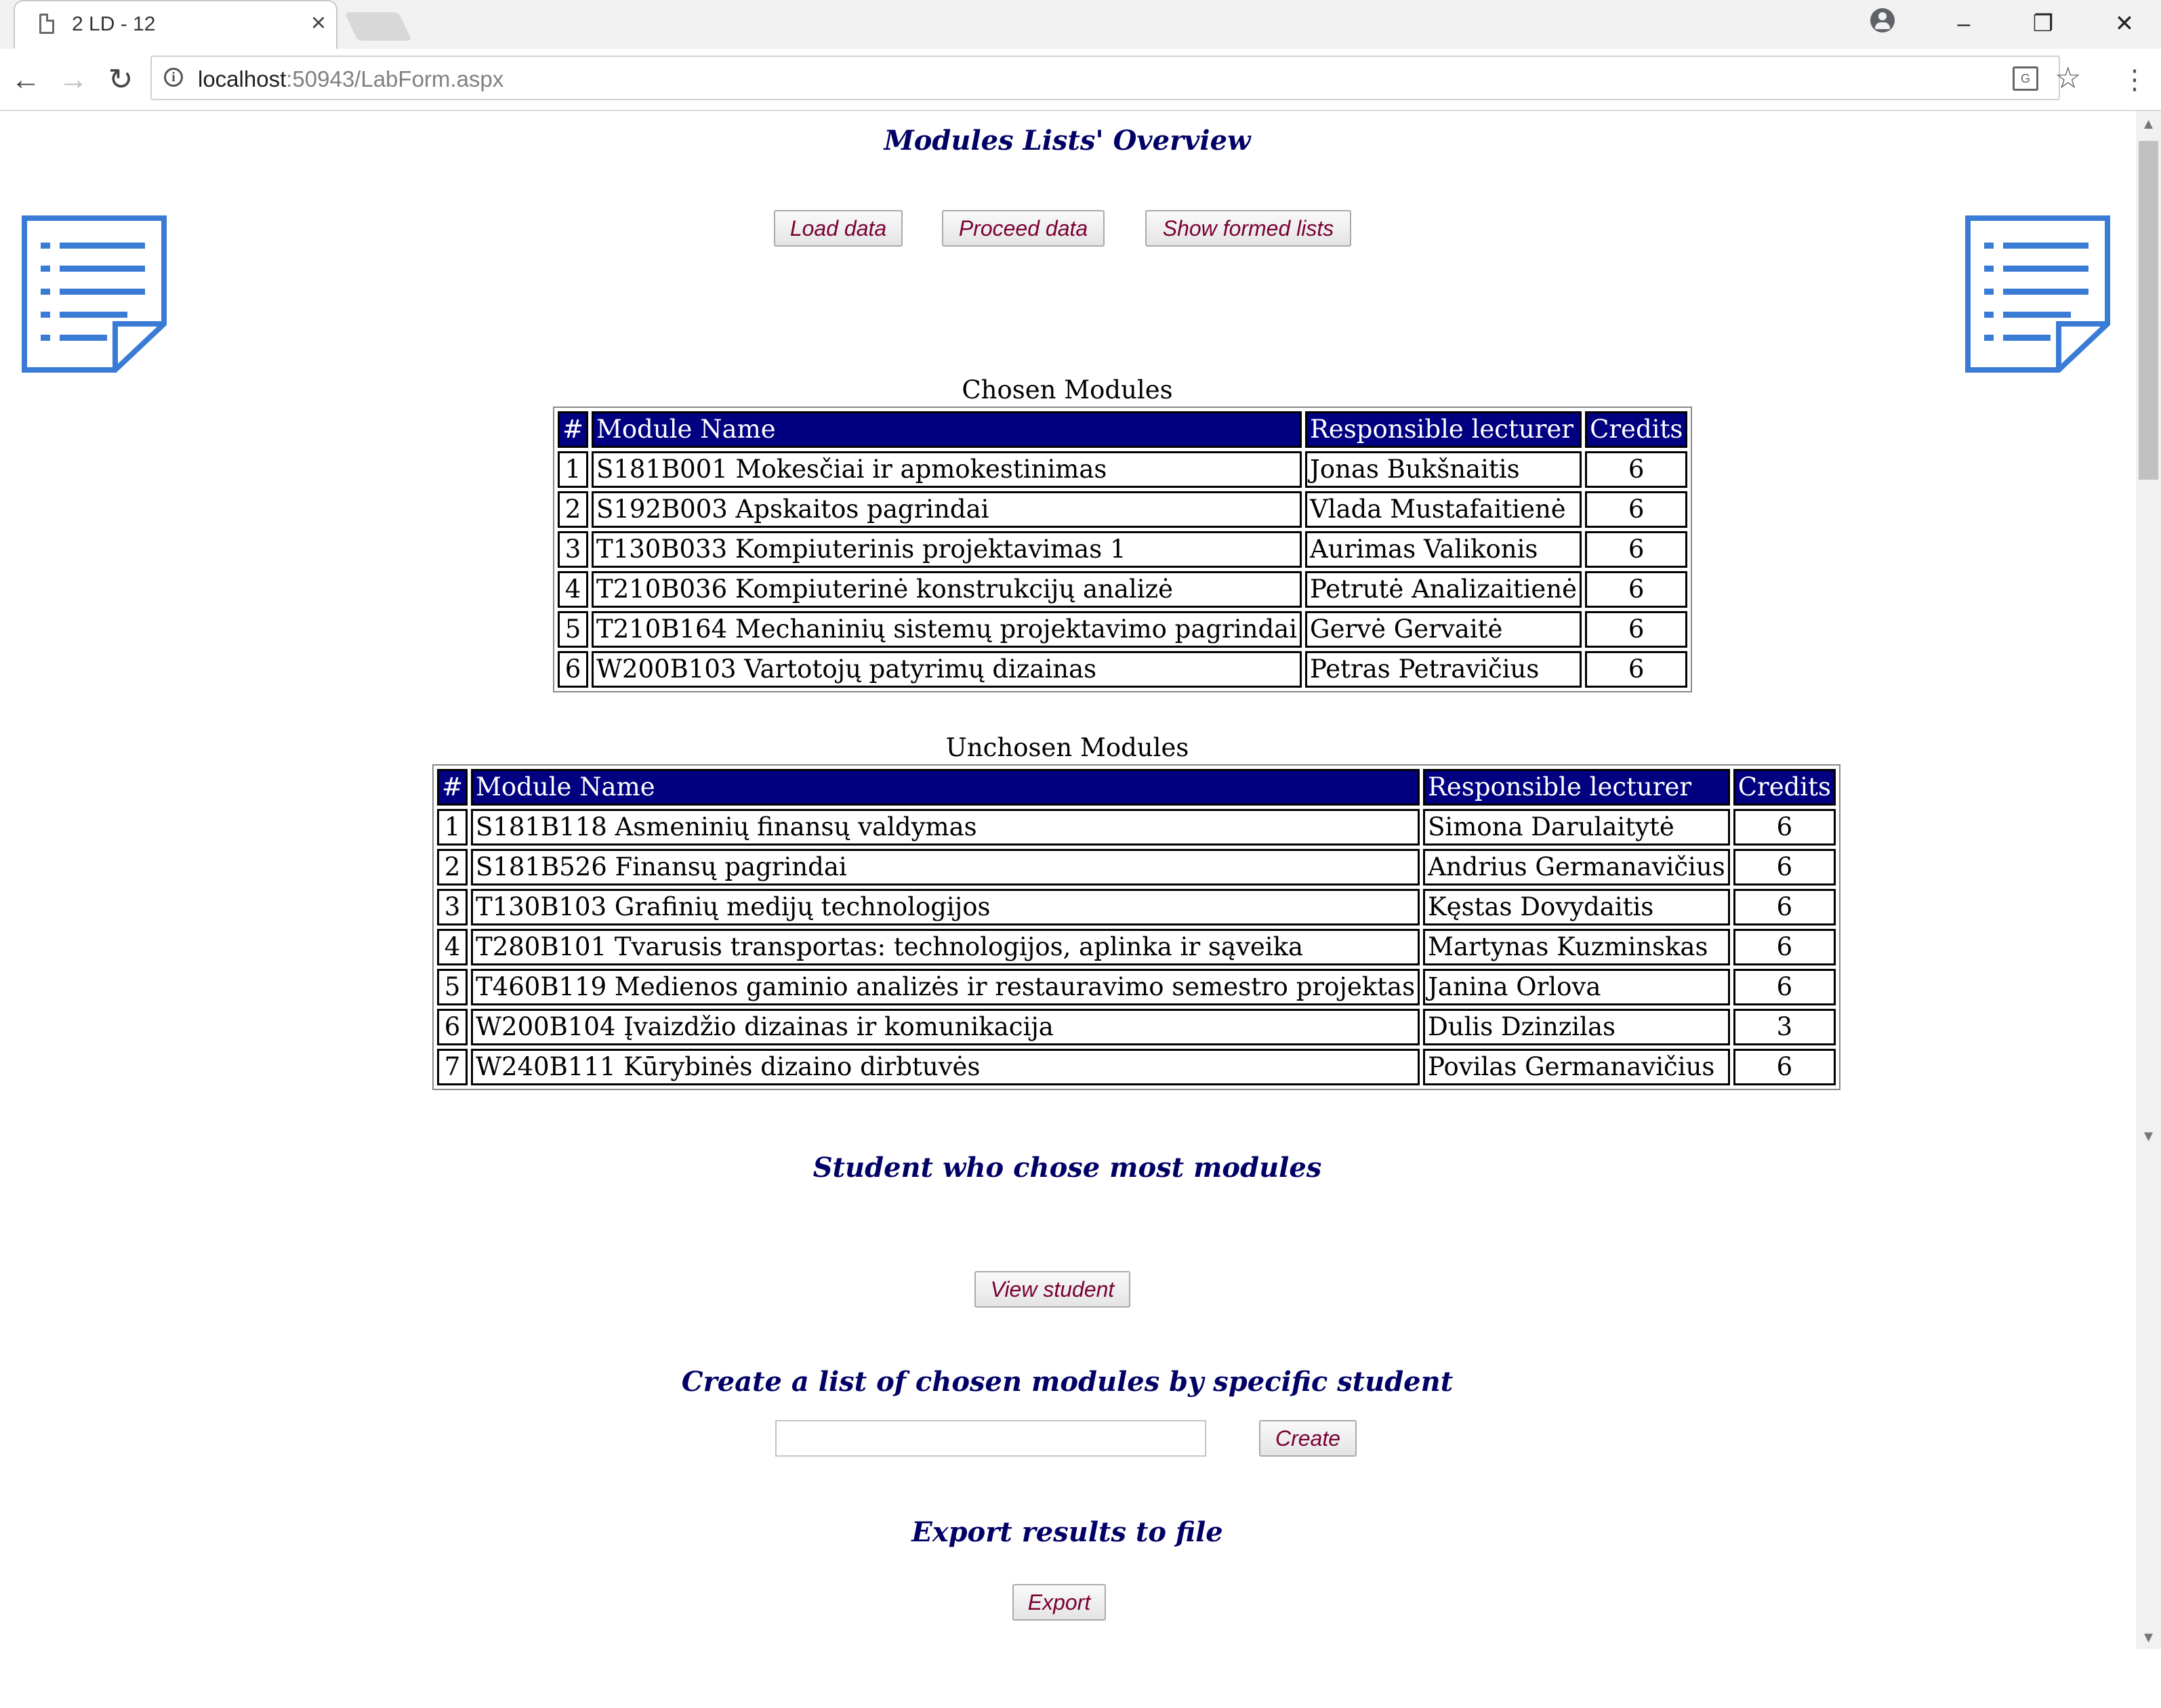 The width and height of the screenshot is (2161, 1708). Describe the element at coordinates (2148, 124) in the screenshot. I see `scroll-up-arrow-icon: ▲` at that location.